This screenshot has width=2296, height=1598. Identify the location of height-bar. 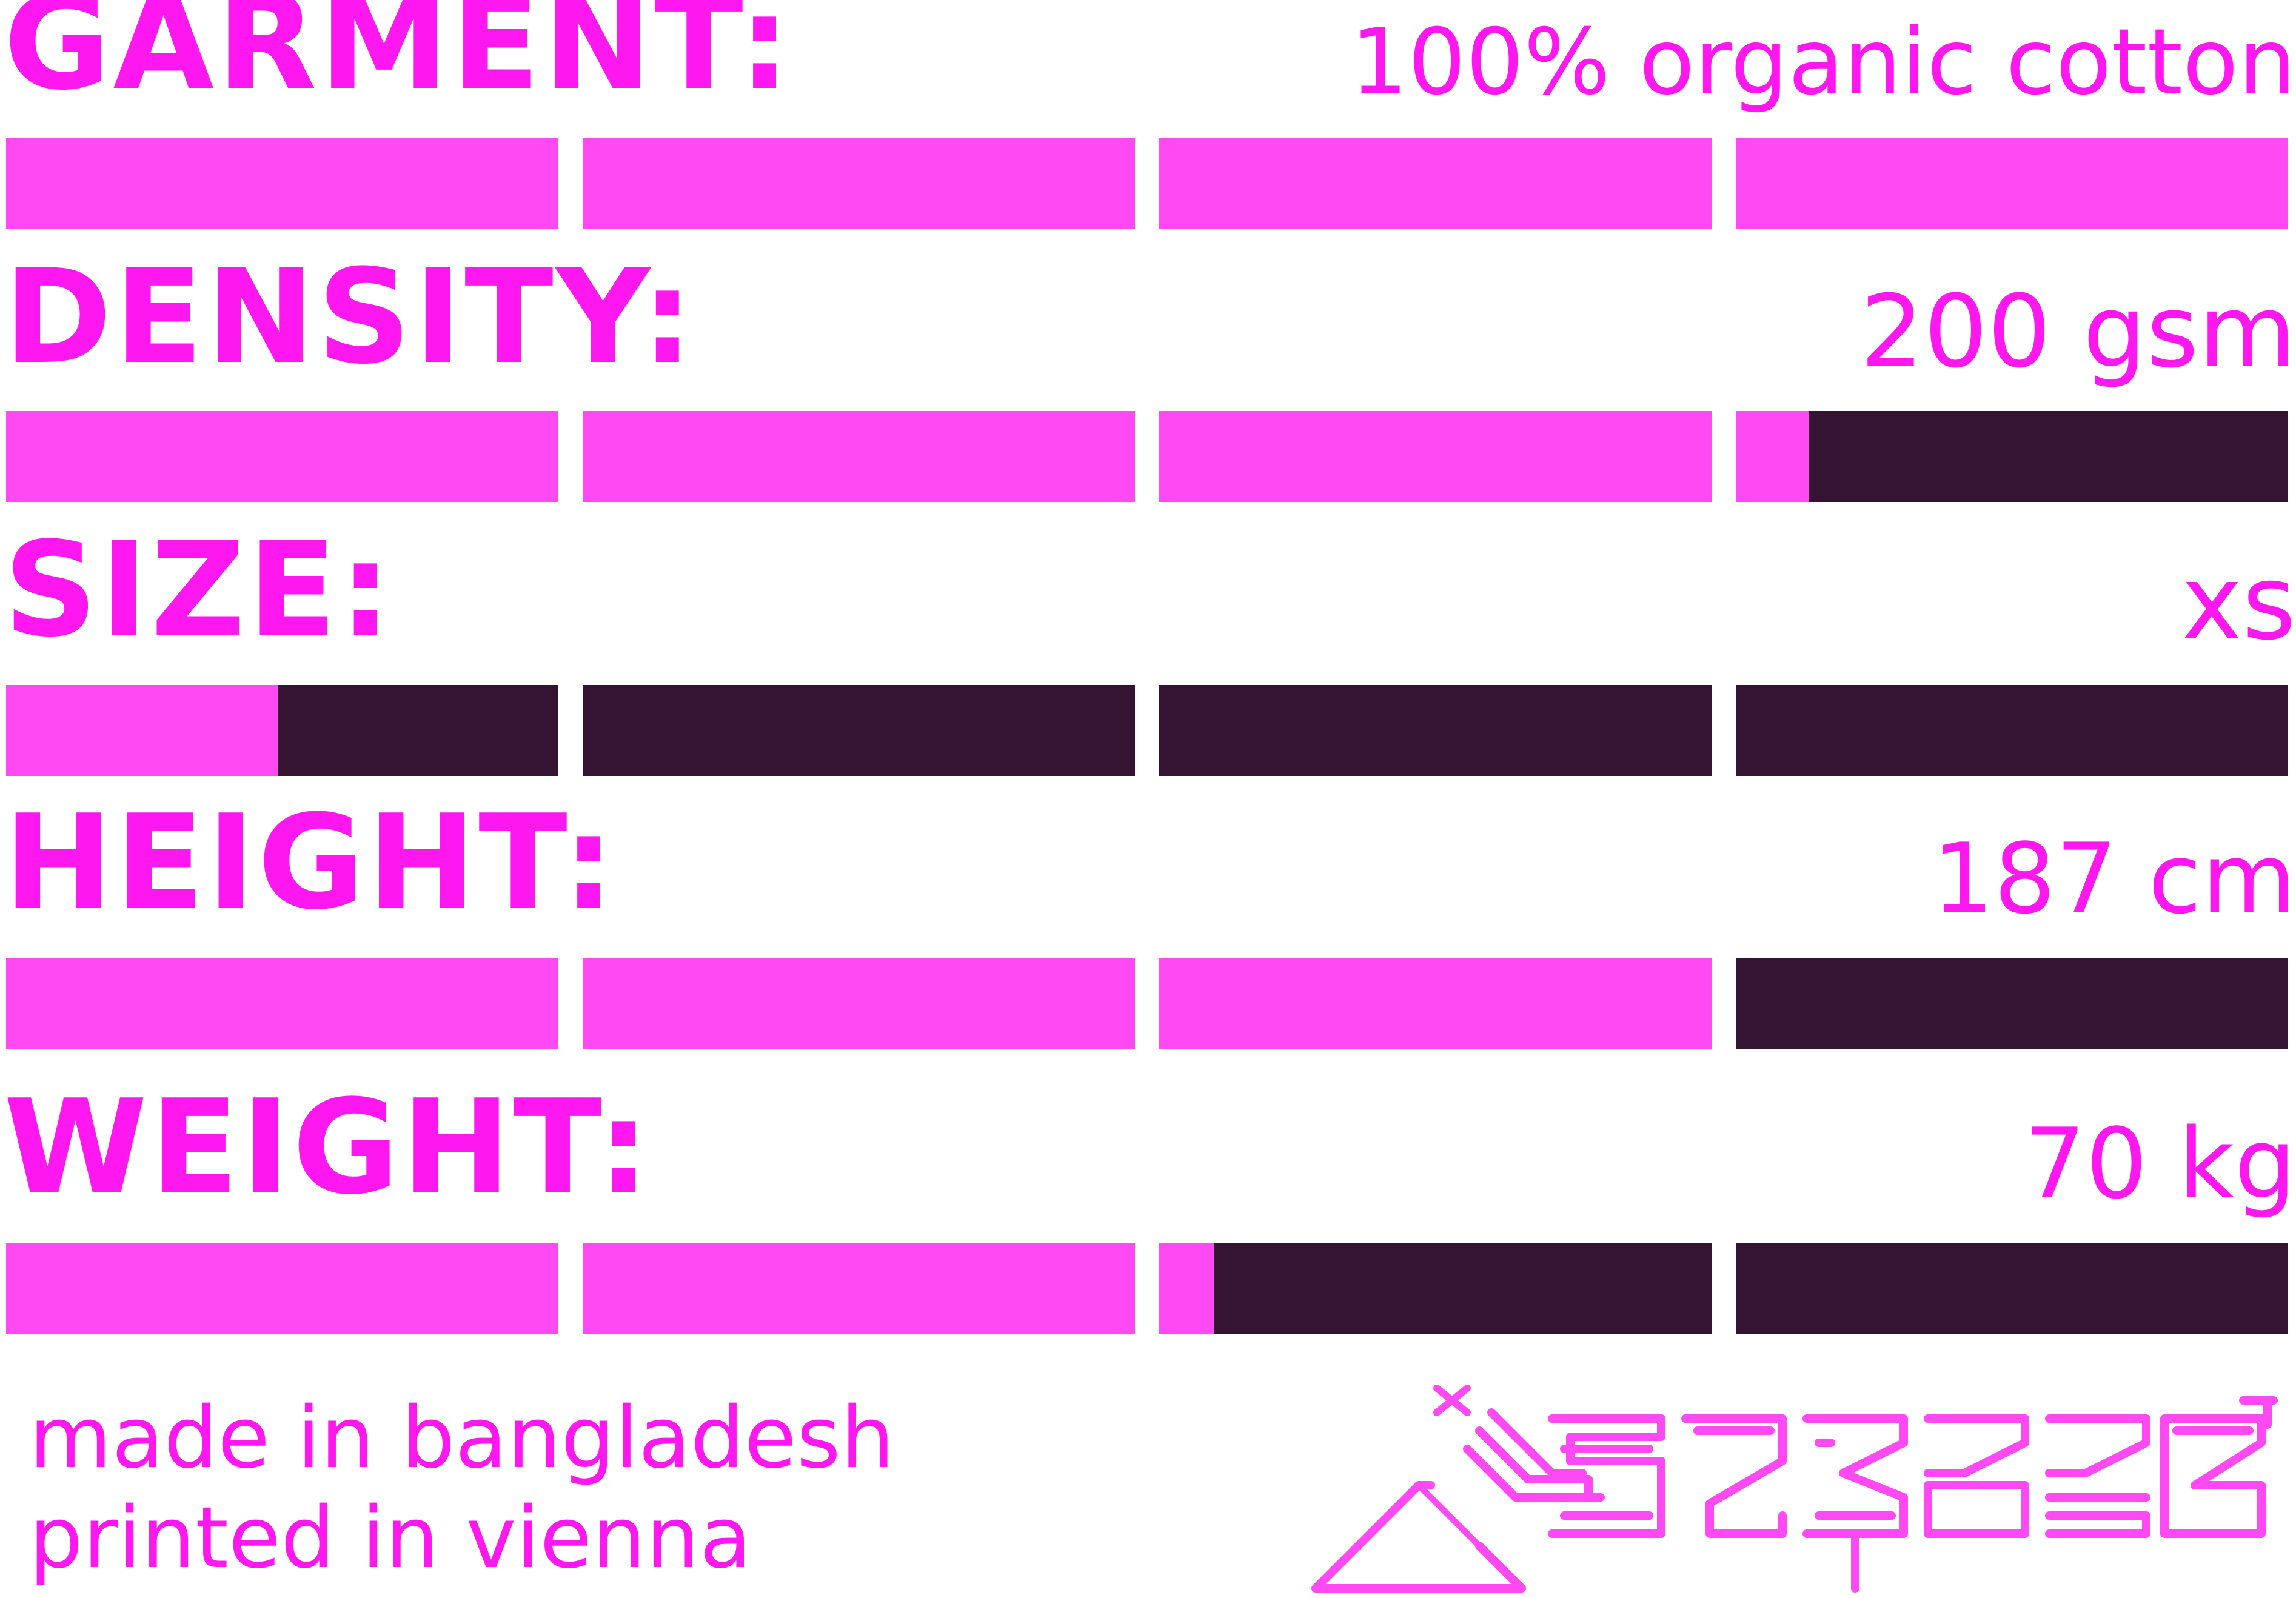
(1147, 1003).